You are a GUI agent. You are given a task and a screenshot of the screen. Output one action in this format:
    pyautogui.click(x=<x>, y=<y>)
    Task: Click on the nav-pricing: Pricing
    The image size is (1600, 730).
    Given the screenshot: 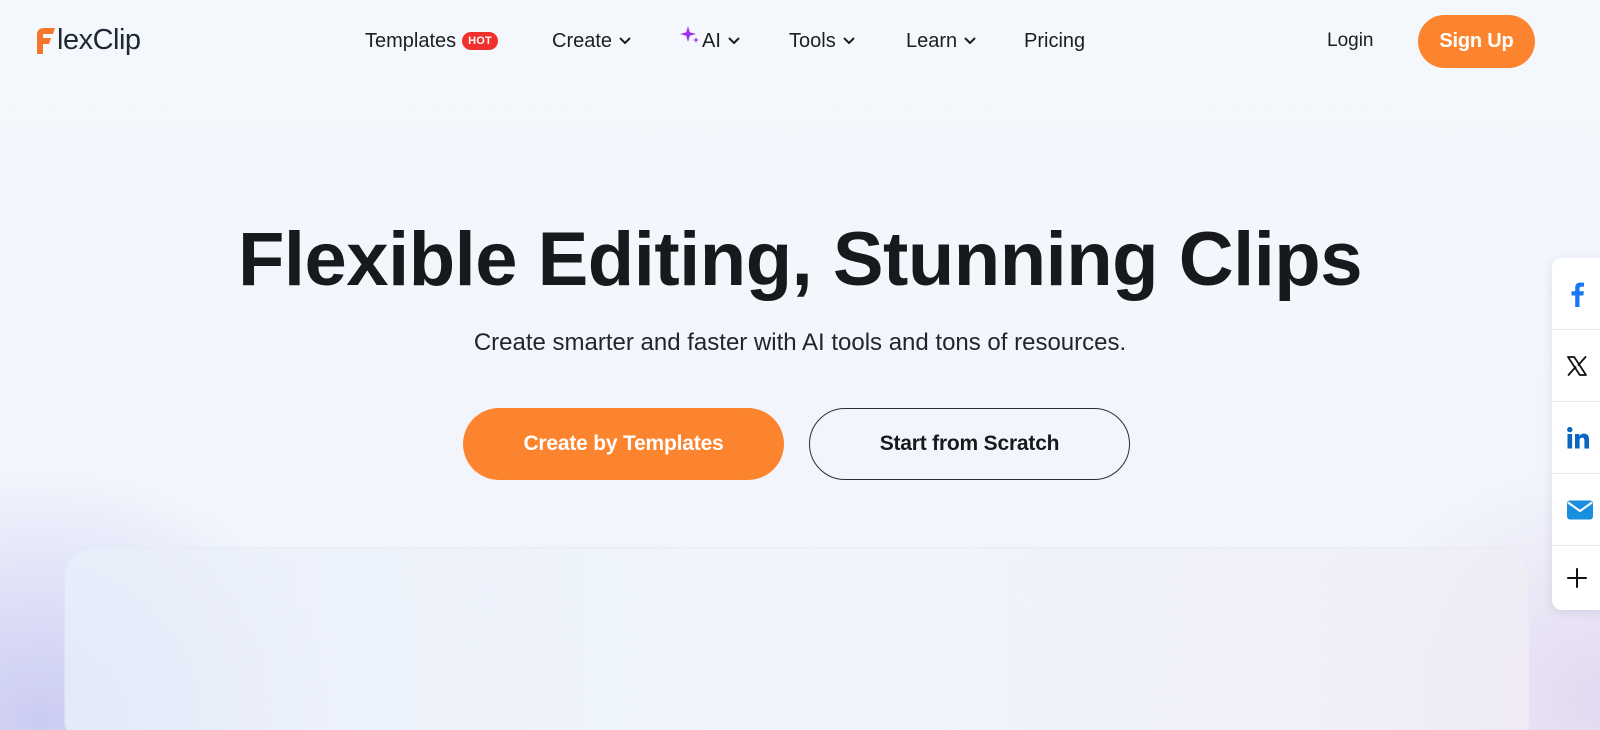 What is the action you would take?
    pyautogui.click(x=1054, y=41)
    